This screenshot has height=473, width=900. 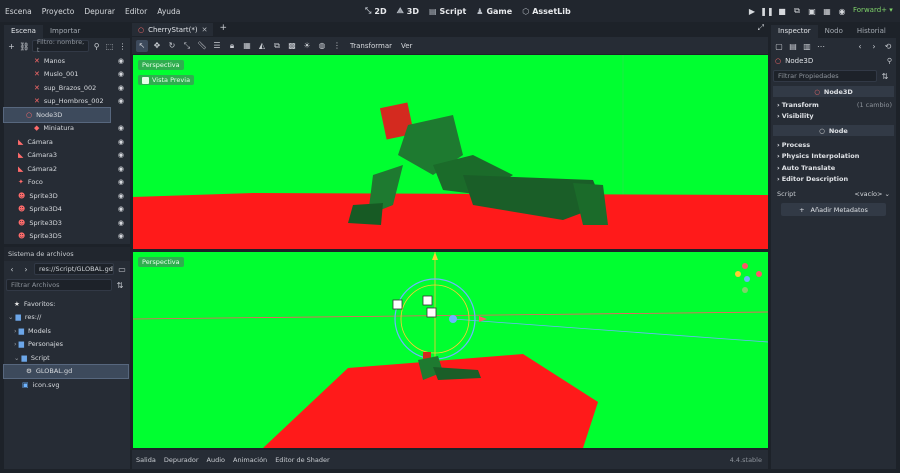 What do you see at coordinates (277, 46) in the screenshot?
I see `snap-icon: ⧉` at bounding box center [277, 46].